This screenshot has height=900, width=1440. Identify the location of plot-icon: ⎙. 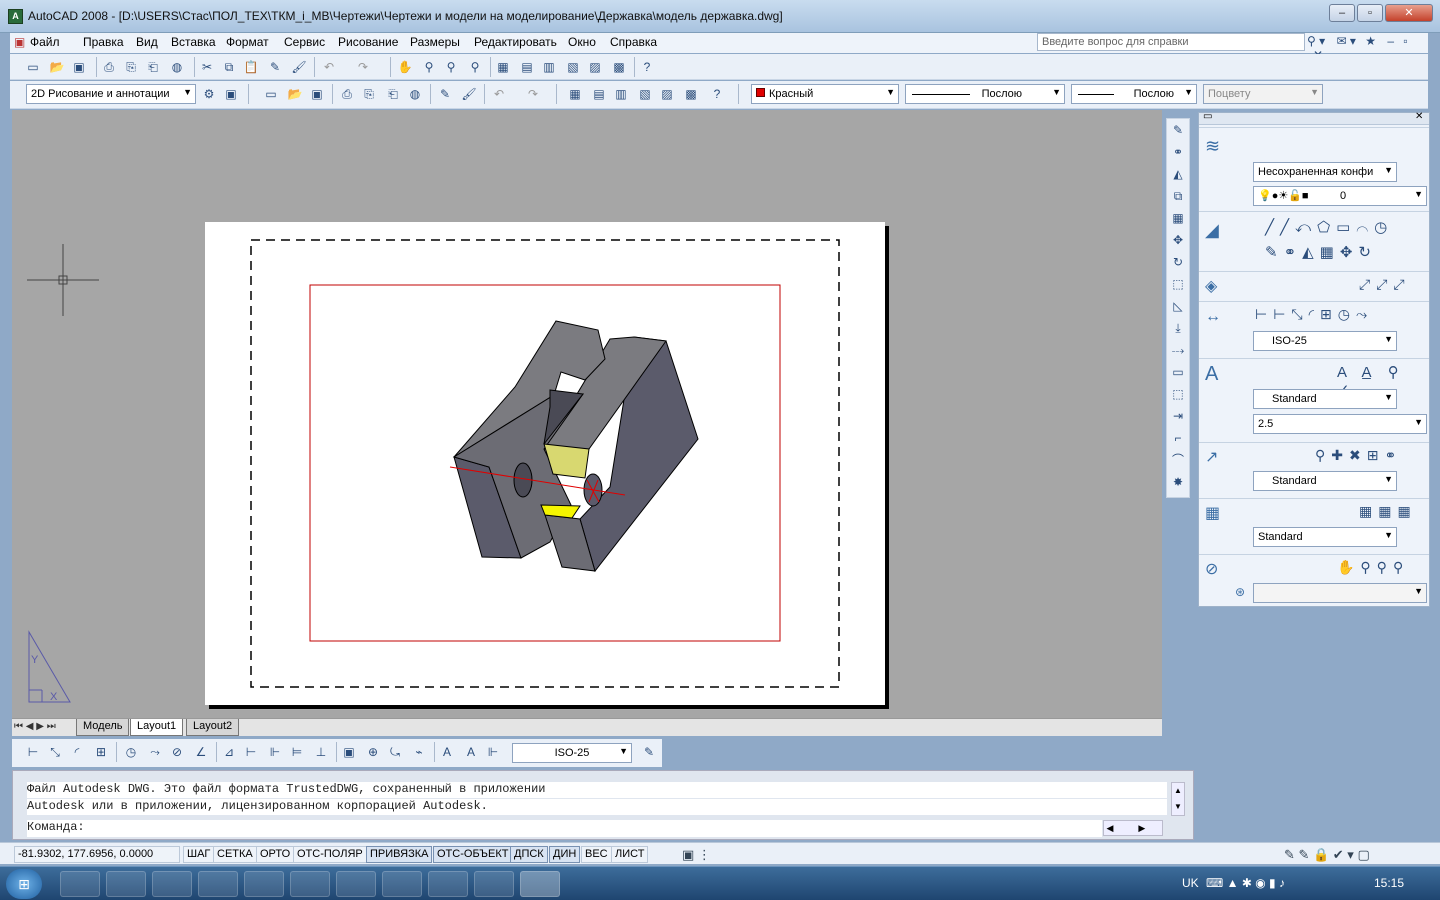
(109, 67).